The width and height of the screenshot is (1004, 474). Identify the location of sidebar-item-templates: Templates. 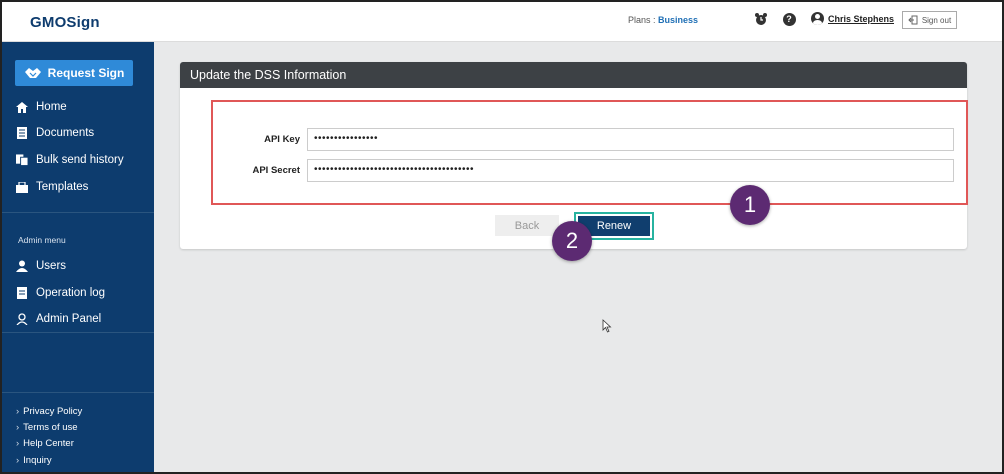
(52, 187).